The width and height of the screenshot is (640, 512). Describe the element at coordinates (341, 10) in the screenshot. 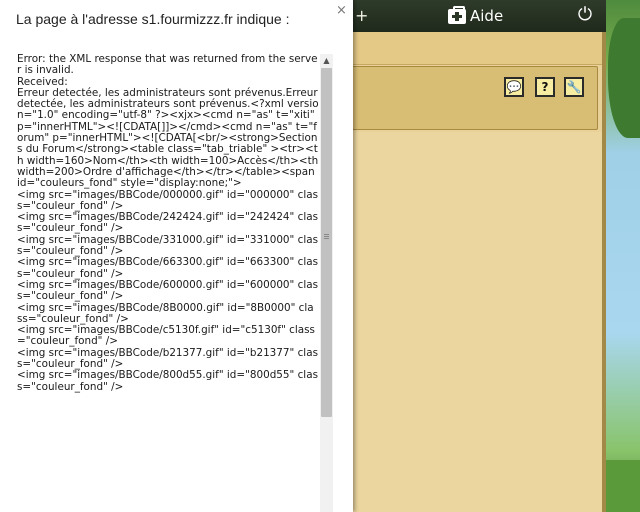

I see `close-icon: ×` at that location.